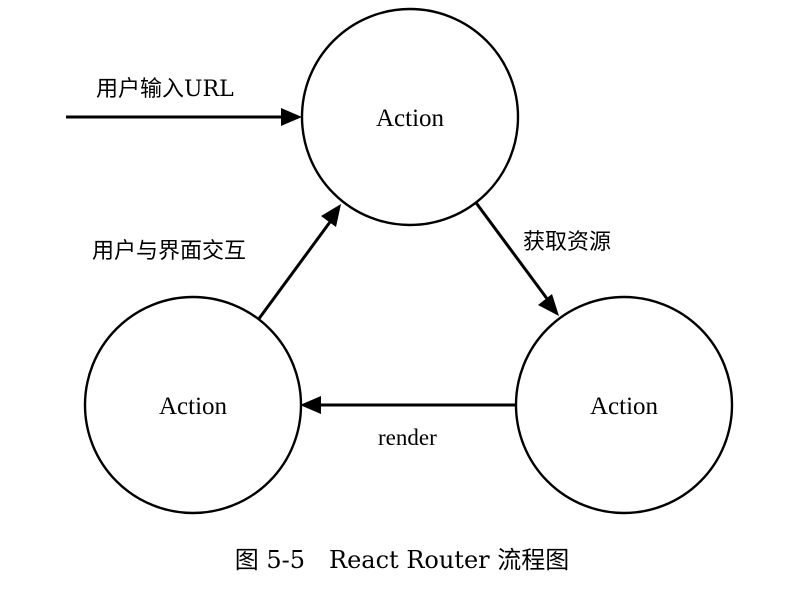 The image size is (807, 595). What do you see at coordinates (407, 423) in the screenshot?
I see `edge-right-to-left: render` at bounding box center [407, 423].